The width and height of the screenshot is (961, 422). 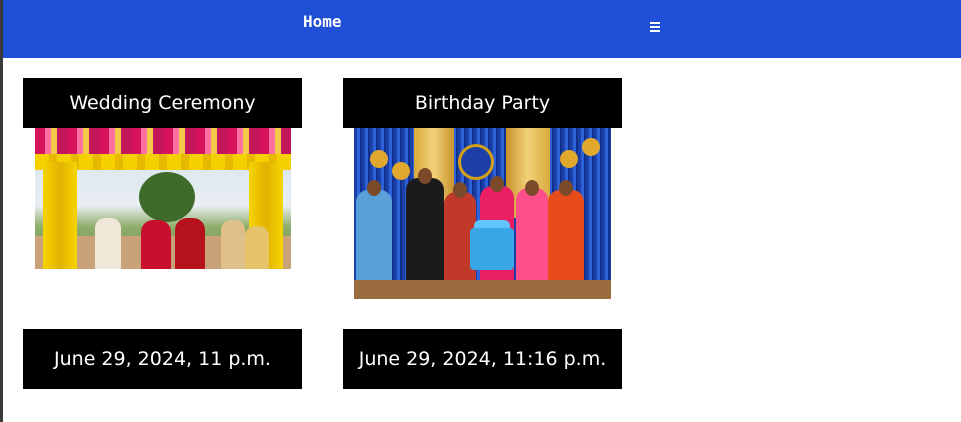 I want to click on hamburger-menu-icon, so click(x=655, y=29).